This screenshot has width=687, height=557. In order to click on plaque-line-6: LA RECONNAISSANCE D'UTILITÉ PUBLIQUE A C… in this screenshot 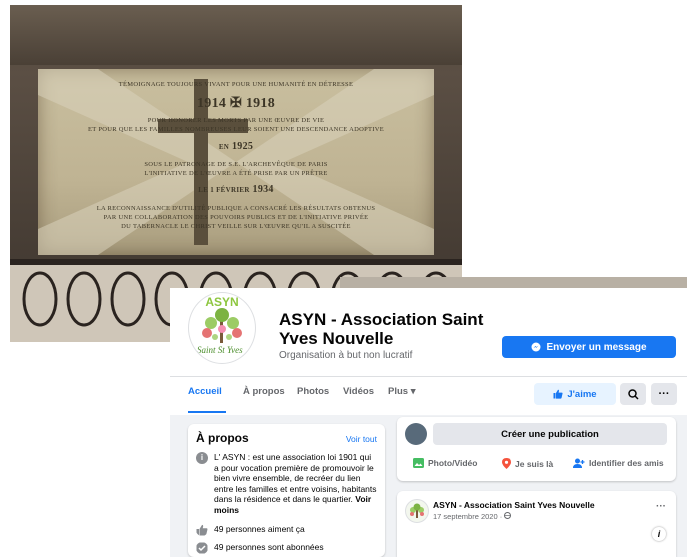, I will do `click(236, 208)`.